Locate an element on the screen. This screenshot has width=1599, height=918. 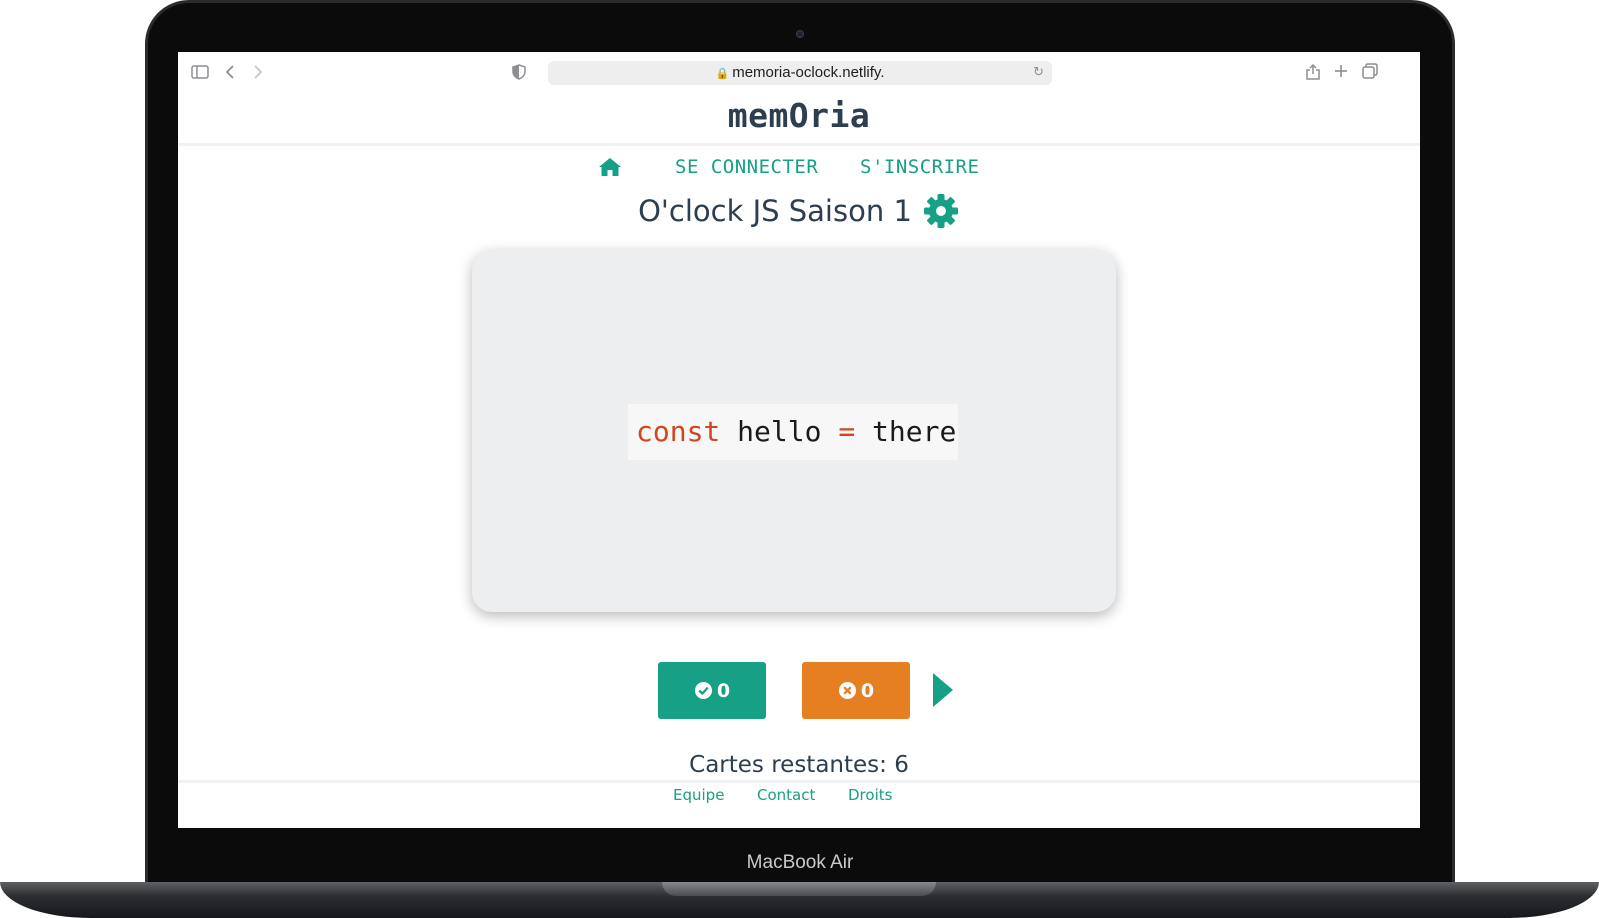
new-tab-icon is located at coordinates (1341, 71).